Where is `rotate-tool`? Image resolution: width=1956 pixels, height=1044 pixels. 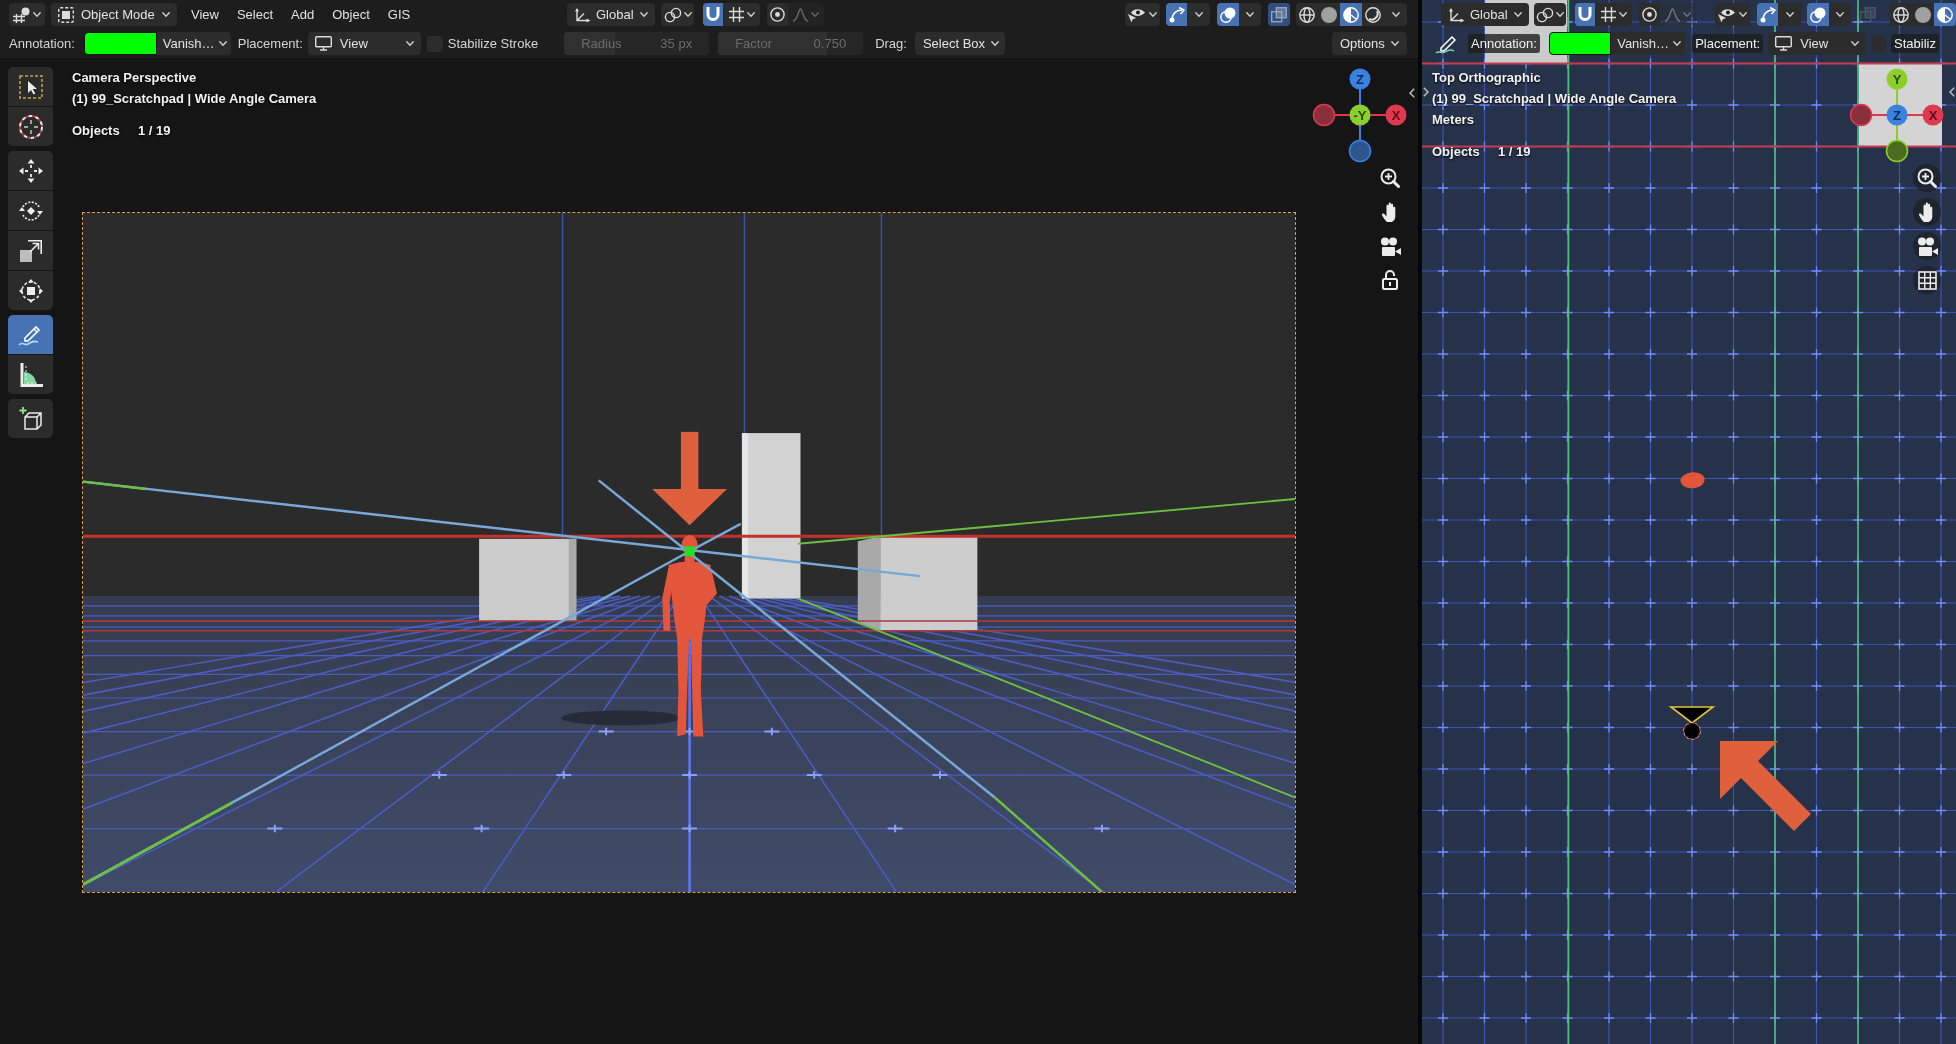
rotate-tool is located at coordinates (30, 210).